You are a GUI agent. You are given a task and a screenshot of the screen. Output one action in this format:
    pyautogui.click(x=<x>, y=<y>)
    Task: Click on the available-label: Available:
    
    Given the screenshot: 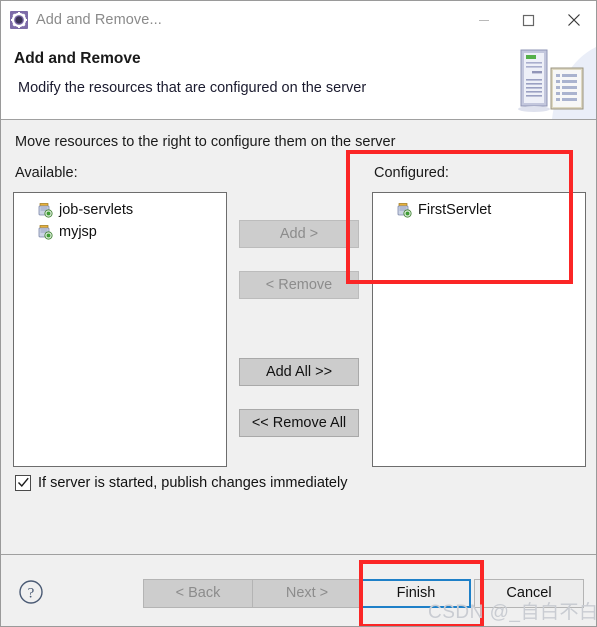 What is the action you would take?
    pyautogui.click(x=46, y=173)
    